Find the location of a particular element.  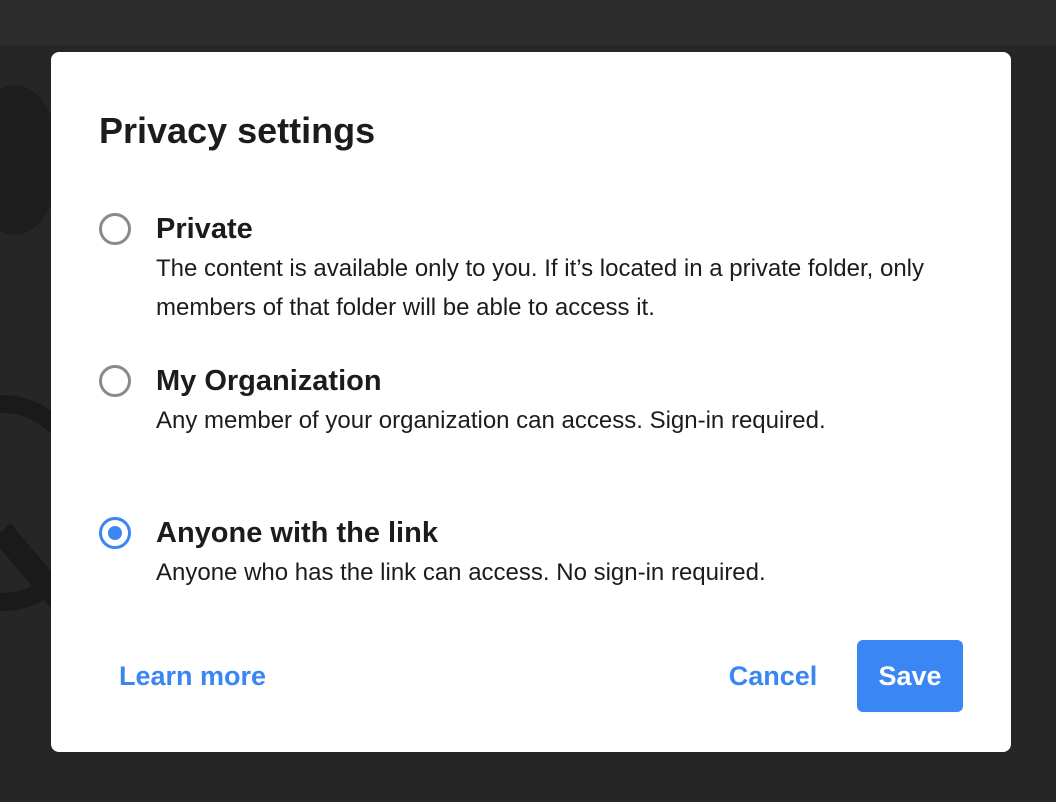

radio-selected-dot is located at coordinates (115, 533).